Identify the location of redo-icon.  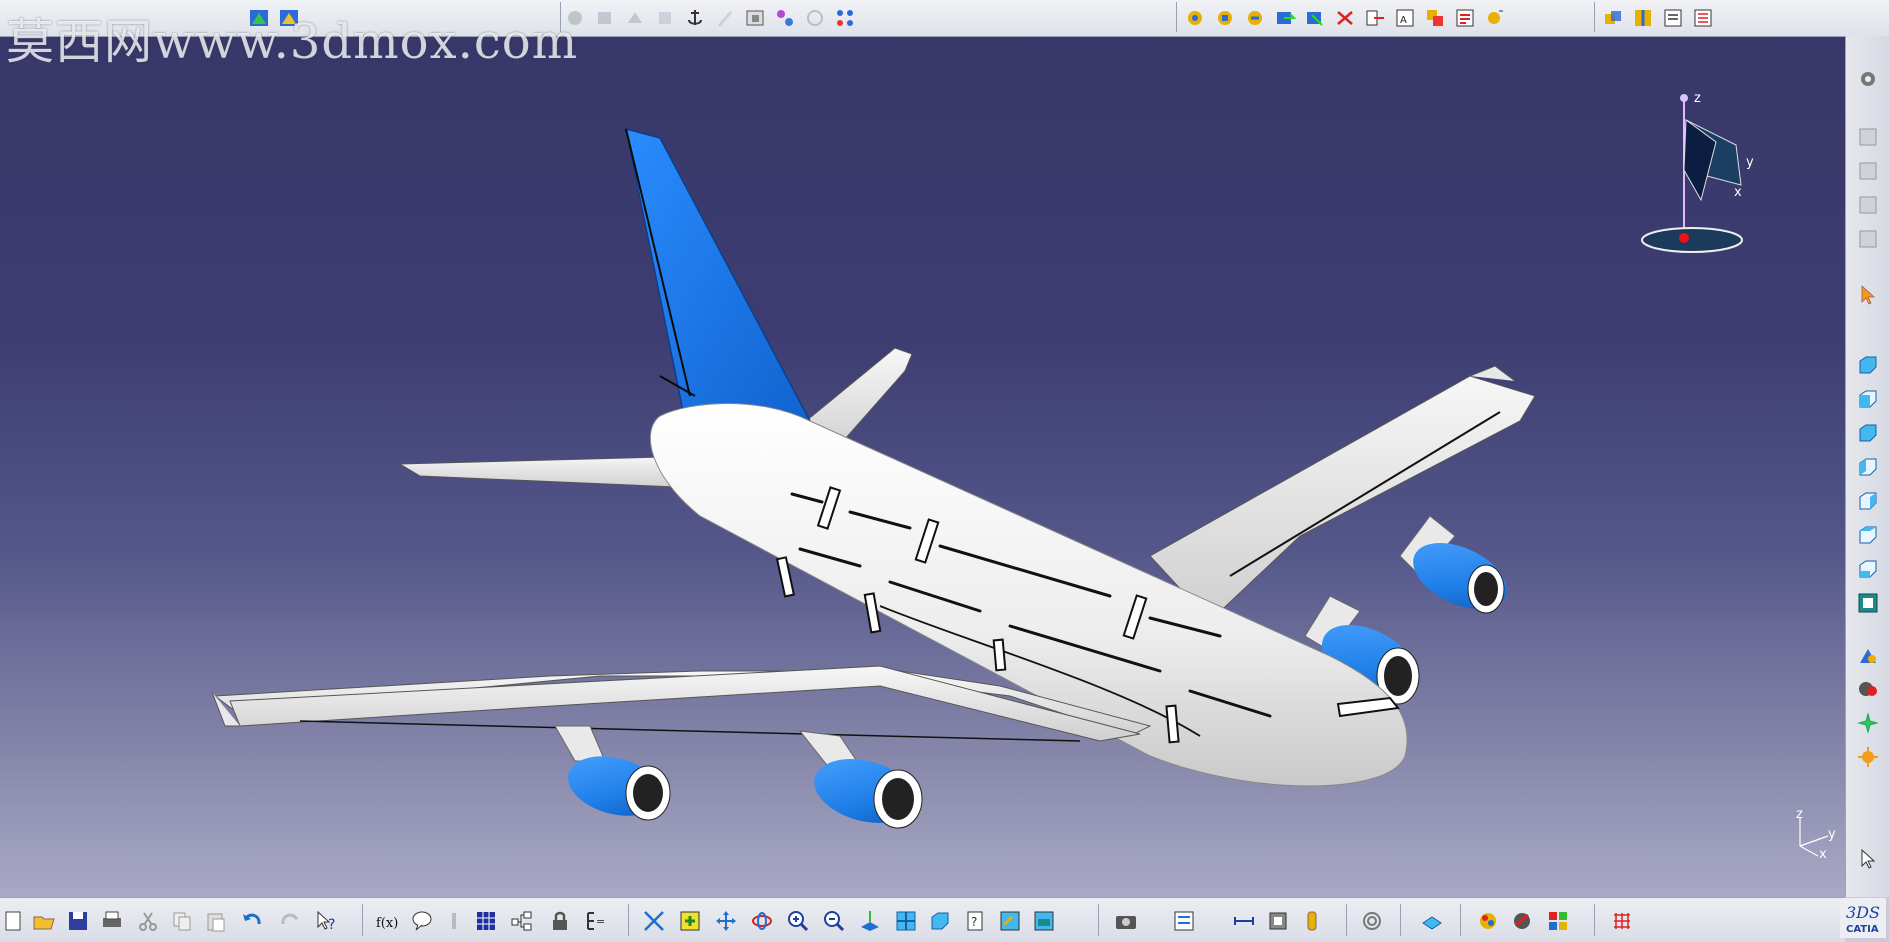
(290, 921).